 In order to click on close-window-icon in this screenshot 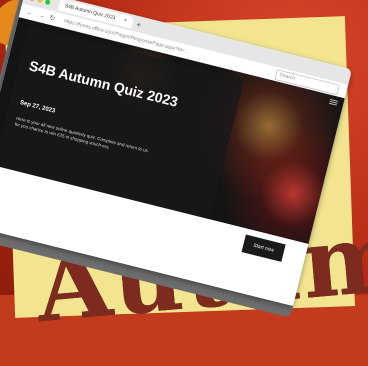, I will do `click(32, 0)`.